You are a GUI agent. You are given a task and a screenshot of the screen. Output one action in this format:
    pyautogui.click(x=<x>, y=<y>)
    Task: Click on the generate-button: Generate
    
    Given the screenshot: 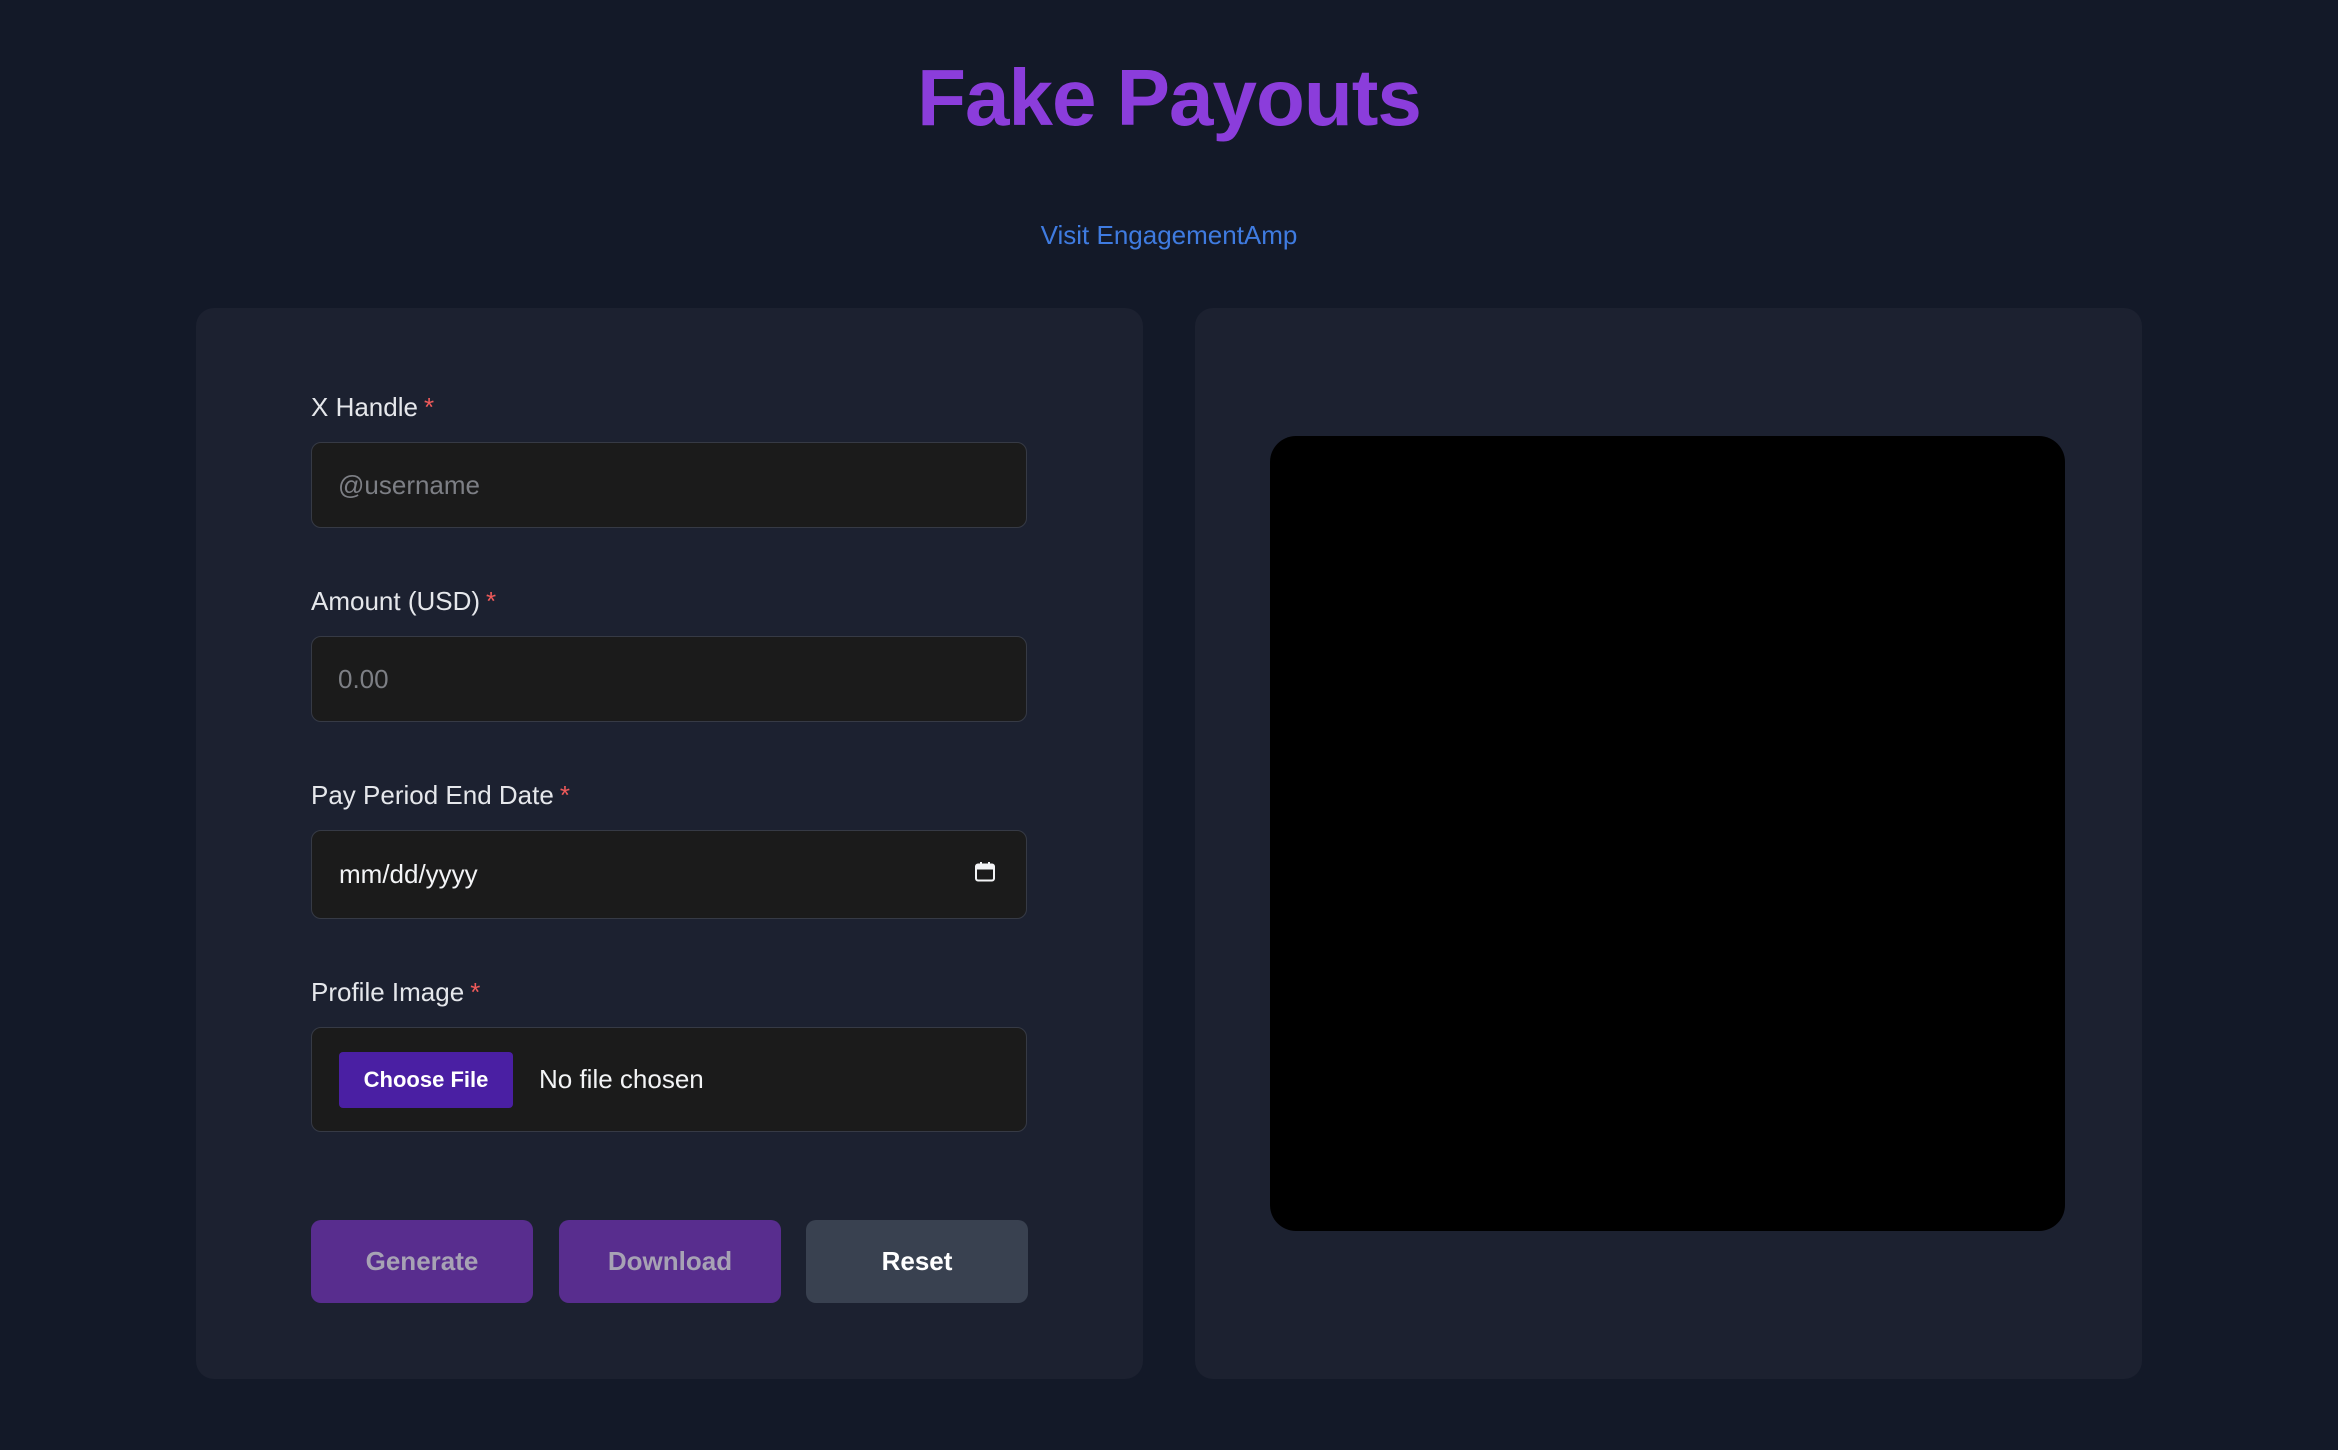 What is the action you would take?
    pyautogui.click(x=422, y=1261)
    